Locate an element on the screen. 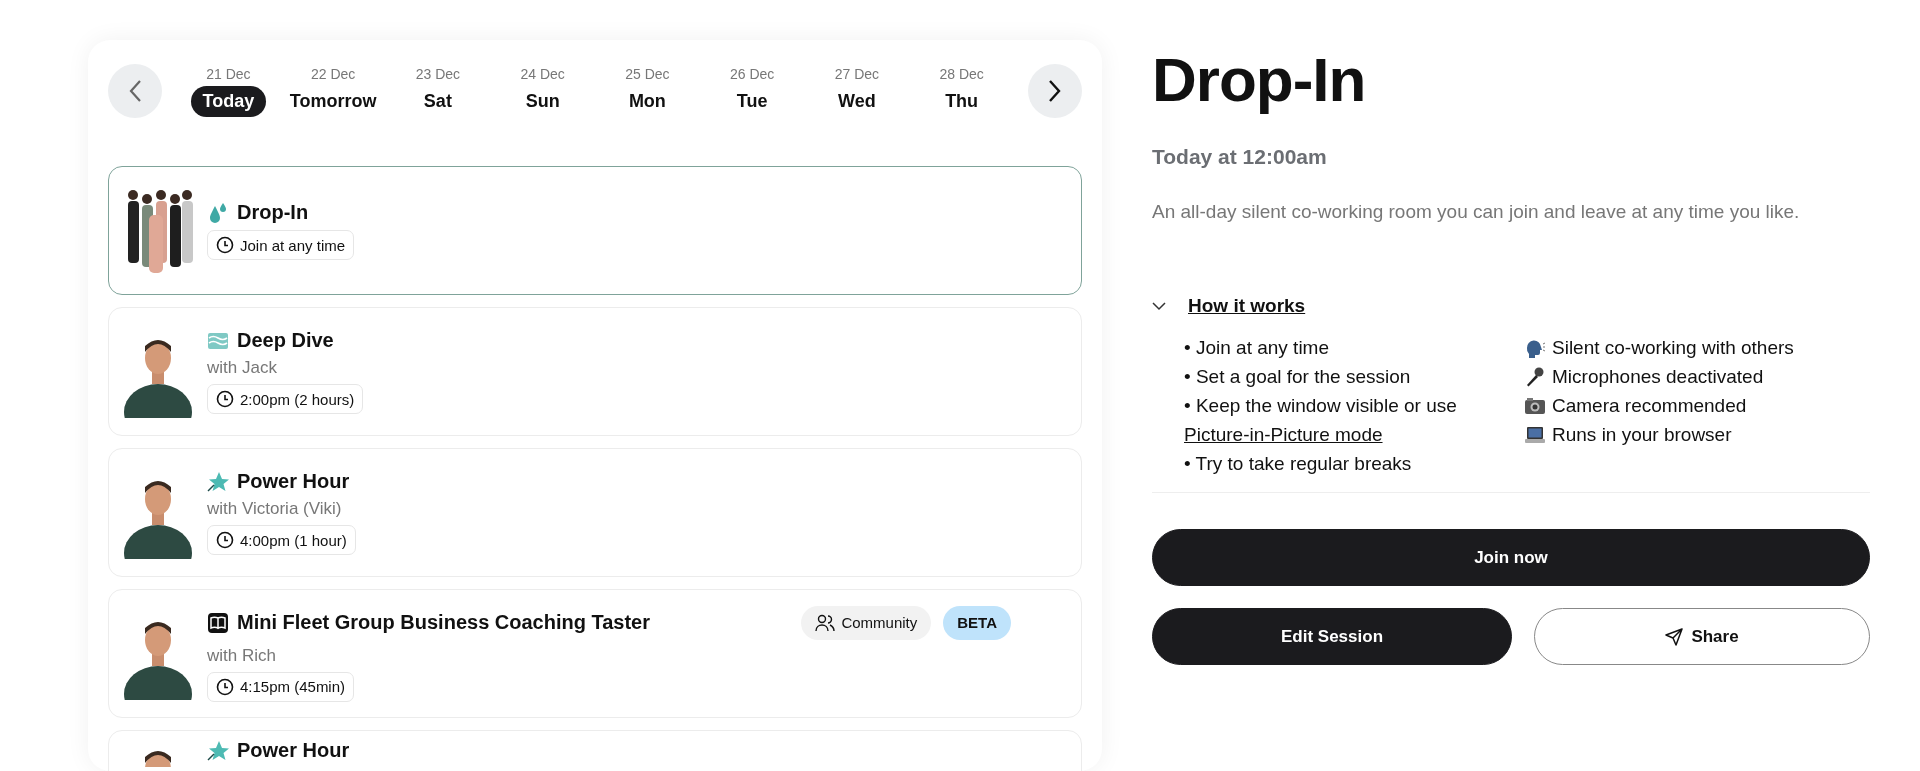  session-card: Mini Fleet Group Business Coaching Taster Community BETA with Rich 4:15pm (45min) is located at coordinates (595, 653).